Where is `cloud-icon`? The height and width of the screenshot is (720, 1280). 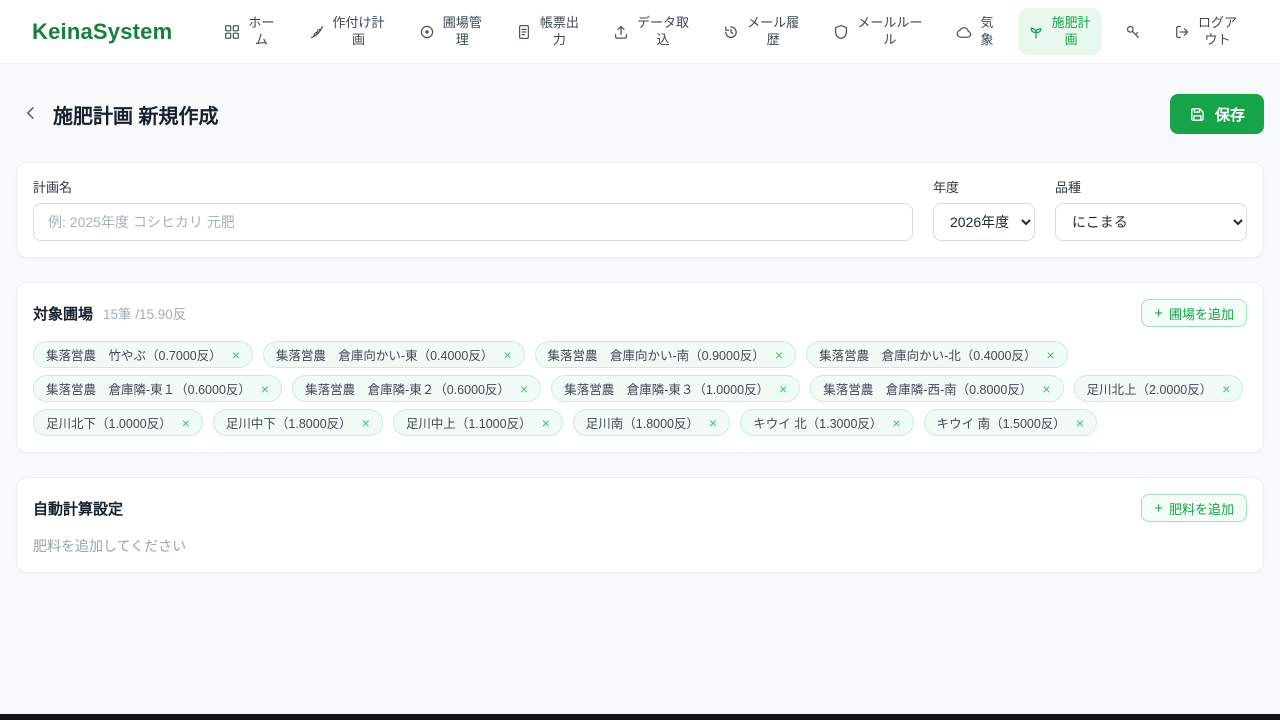 cloud-icon is located at coordinates (964, 32).